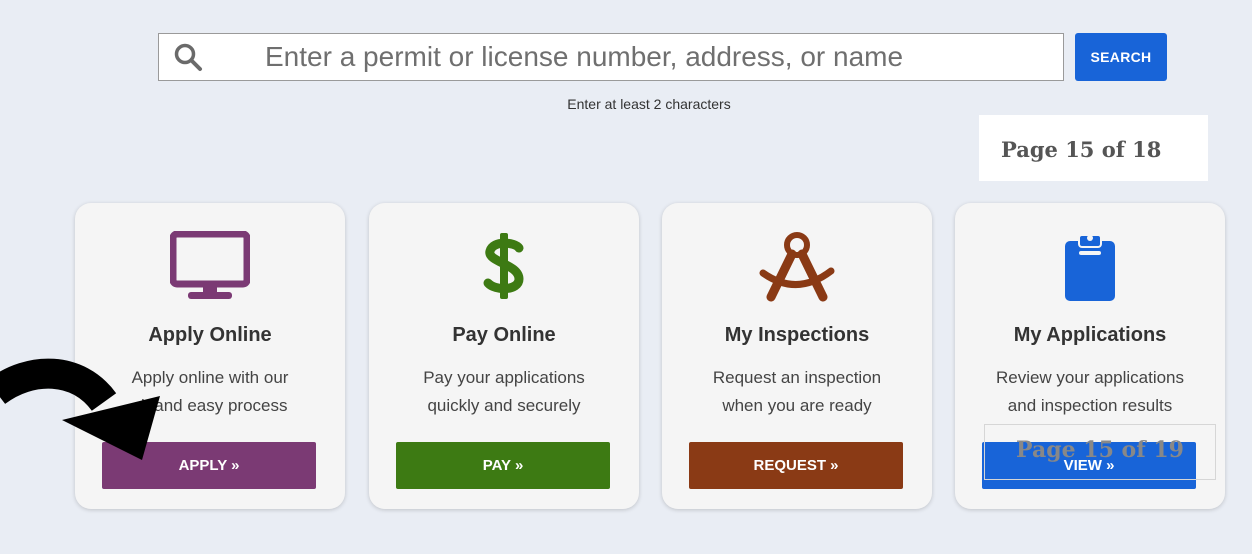 The width and height of the screenshot is (1252, 554). Describe the element at coordinates (796, 465) in the screenshot. I see `request-button: REQUEST »` at that location.